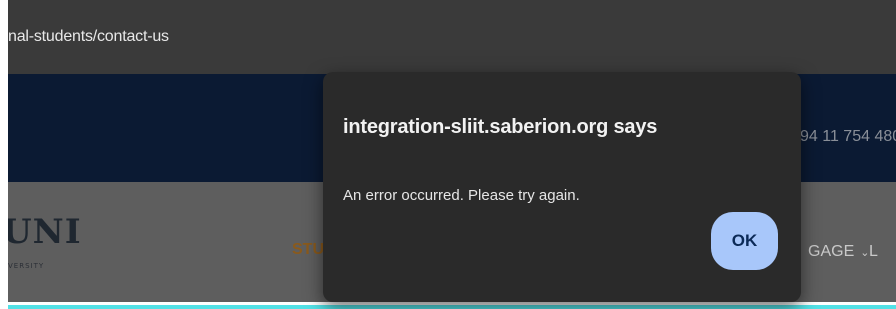  Describe the element at coordinates (873, 252) in the screenshot. I see `nav-item-next: L` at that location.